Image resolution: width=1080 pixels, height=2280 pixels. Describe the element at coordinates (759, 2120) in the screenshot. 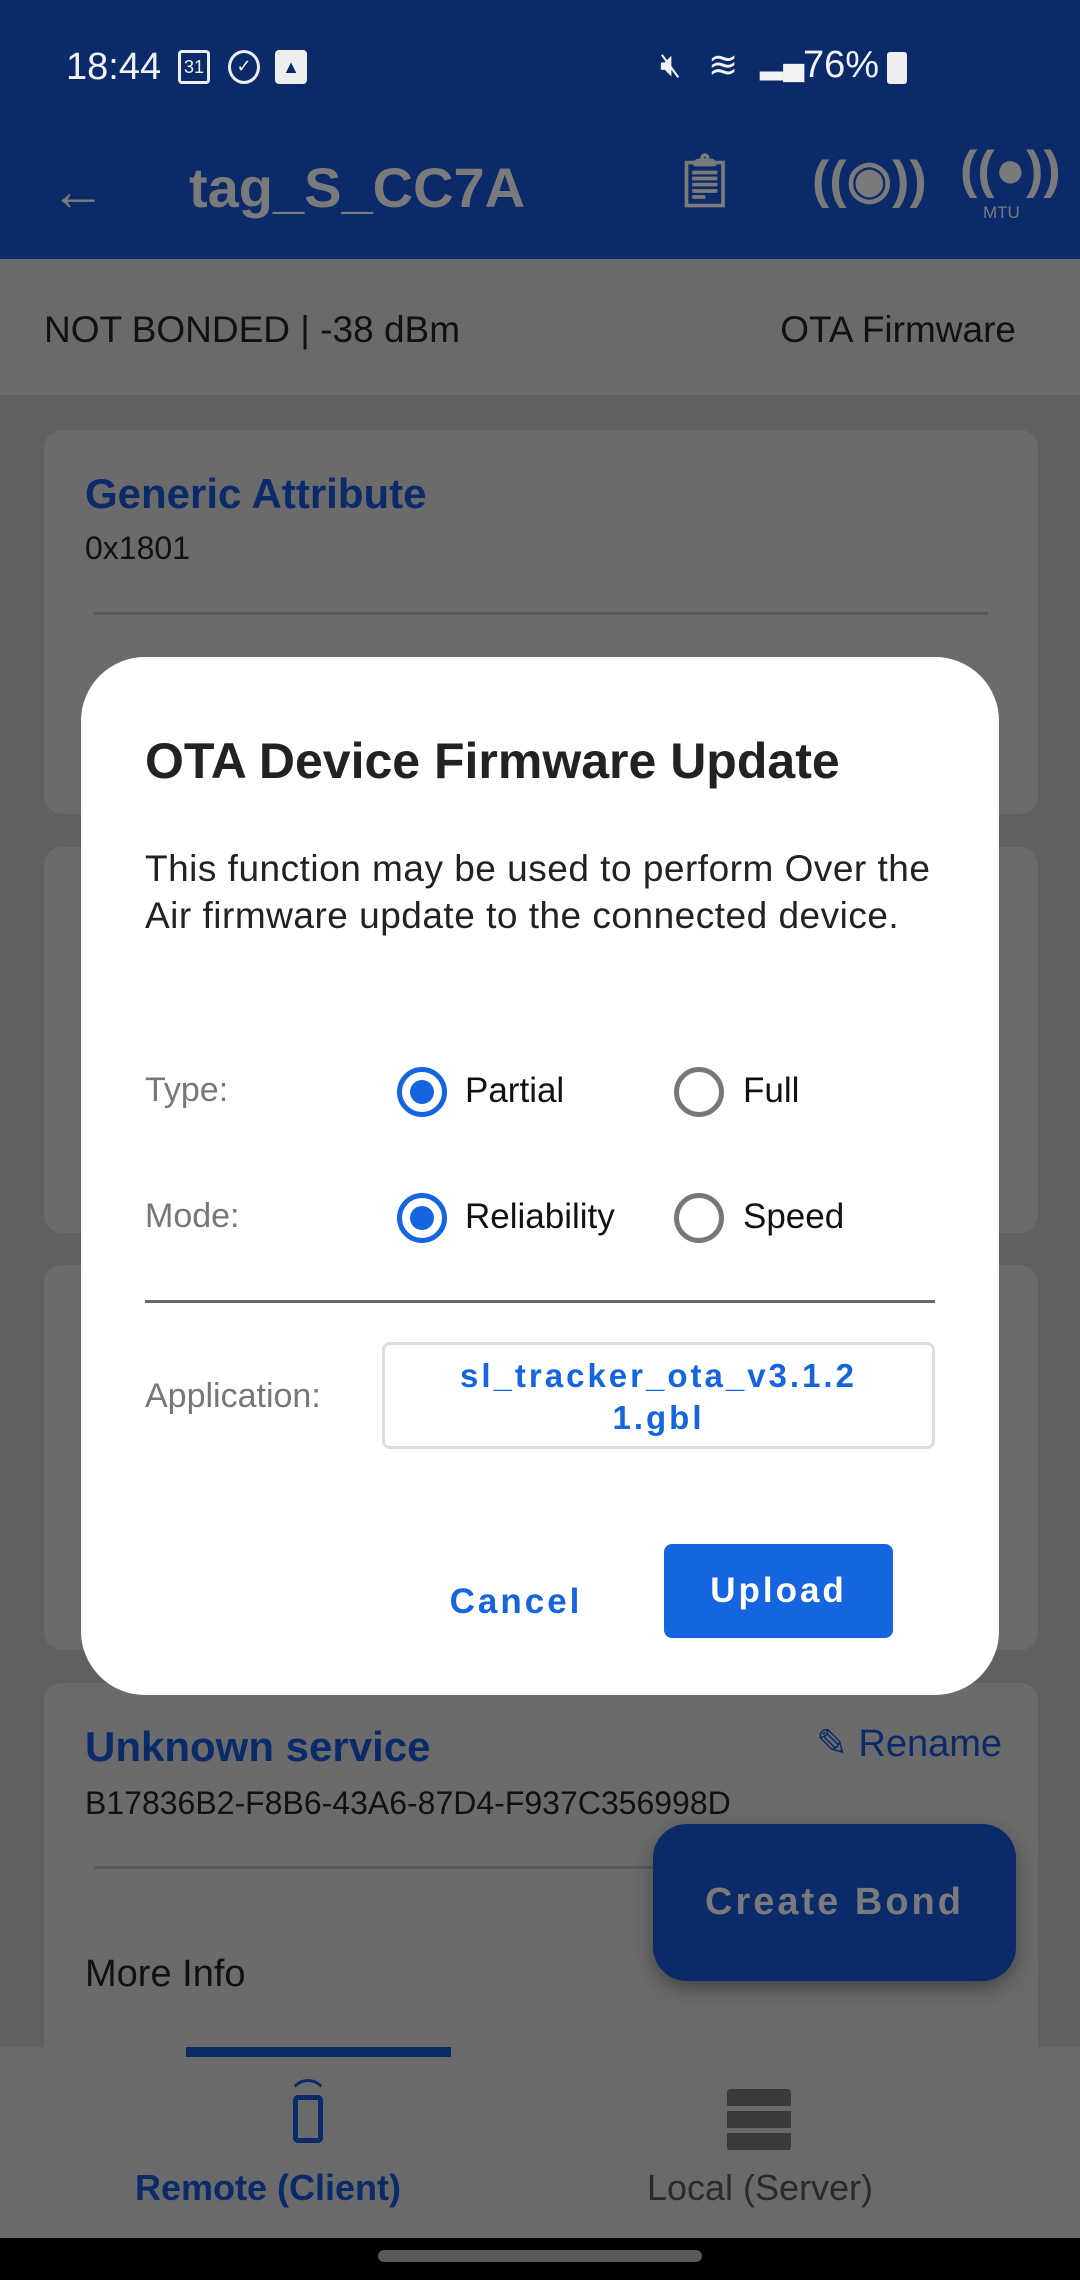

I see `server-icon` at that location.